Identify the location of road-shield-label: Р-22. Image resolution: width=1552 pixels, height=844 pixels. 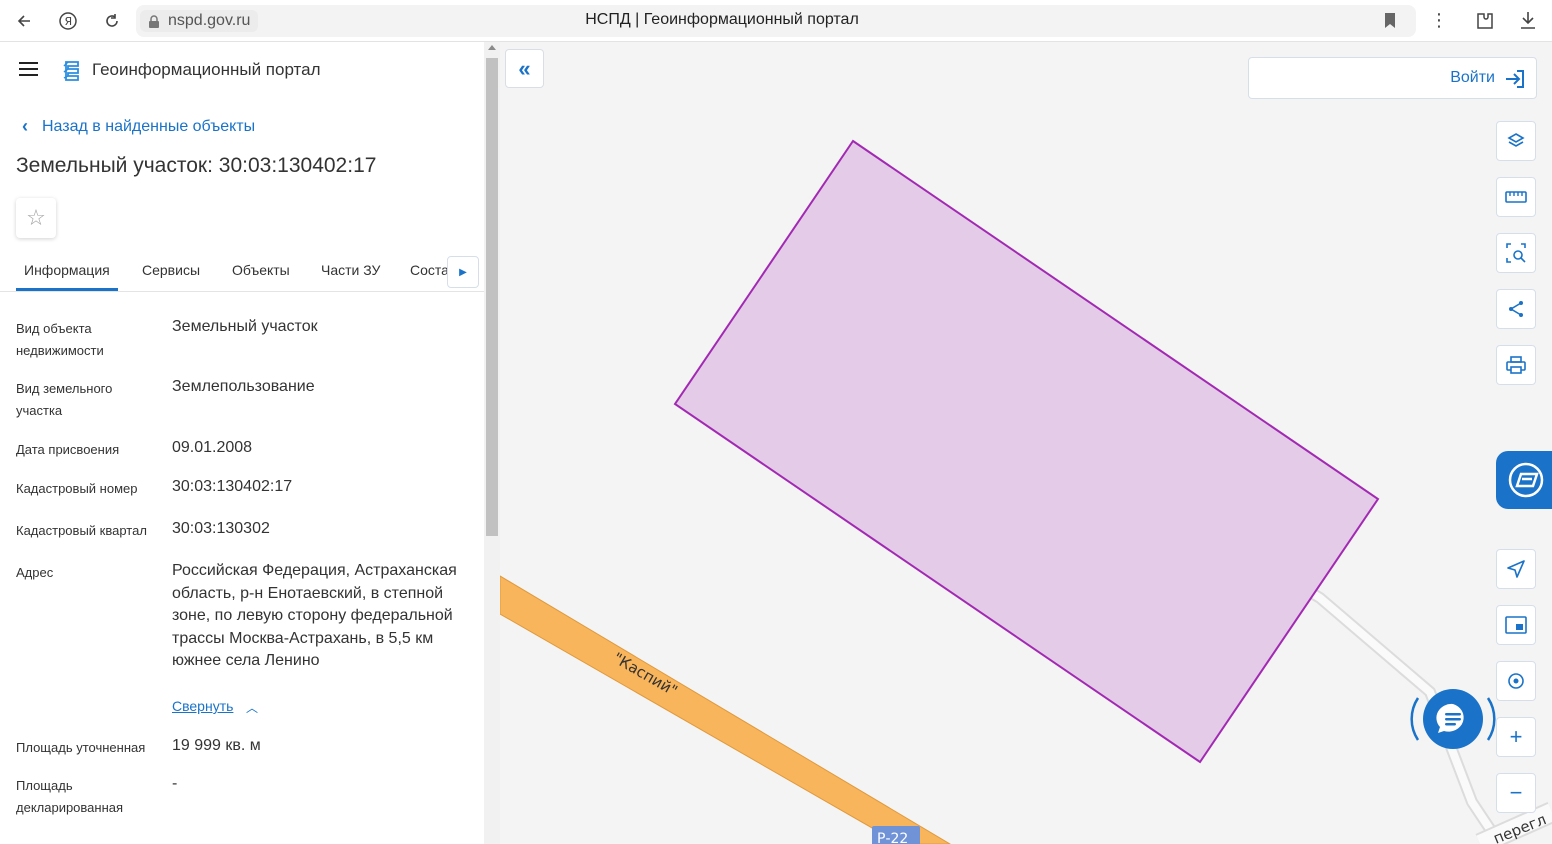
(892, 837).